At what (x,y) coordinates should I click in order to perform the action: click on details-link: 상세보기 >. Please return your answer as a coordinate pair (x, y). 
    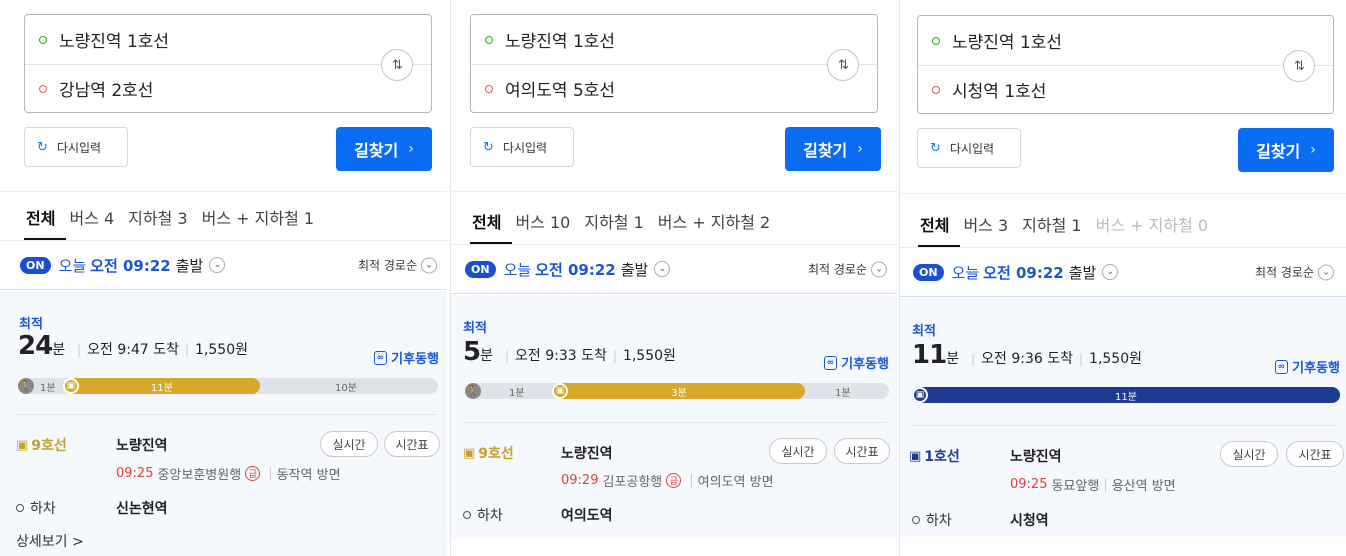
    Looking at the image, I should click on (50, 541).